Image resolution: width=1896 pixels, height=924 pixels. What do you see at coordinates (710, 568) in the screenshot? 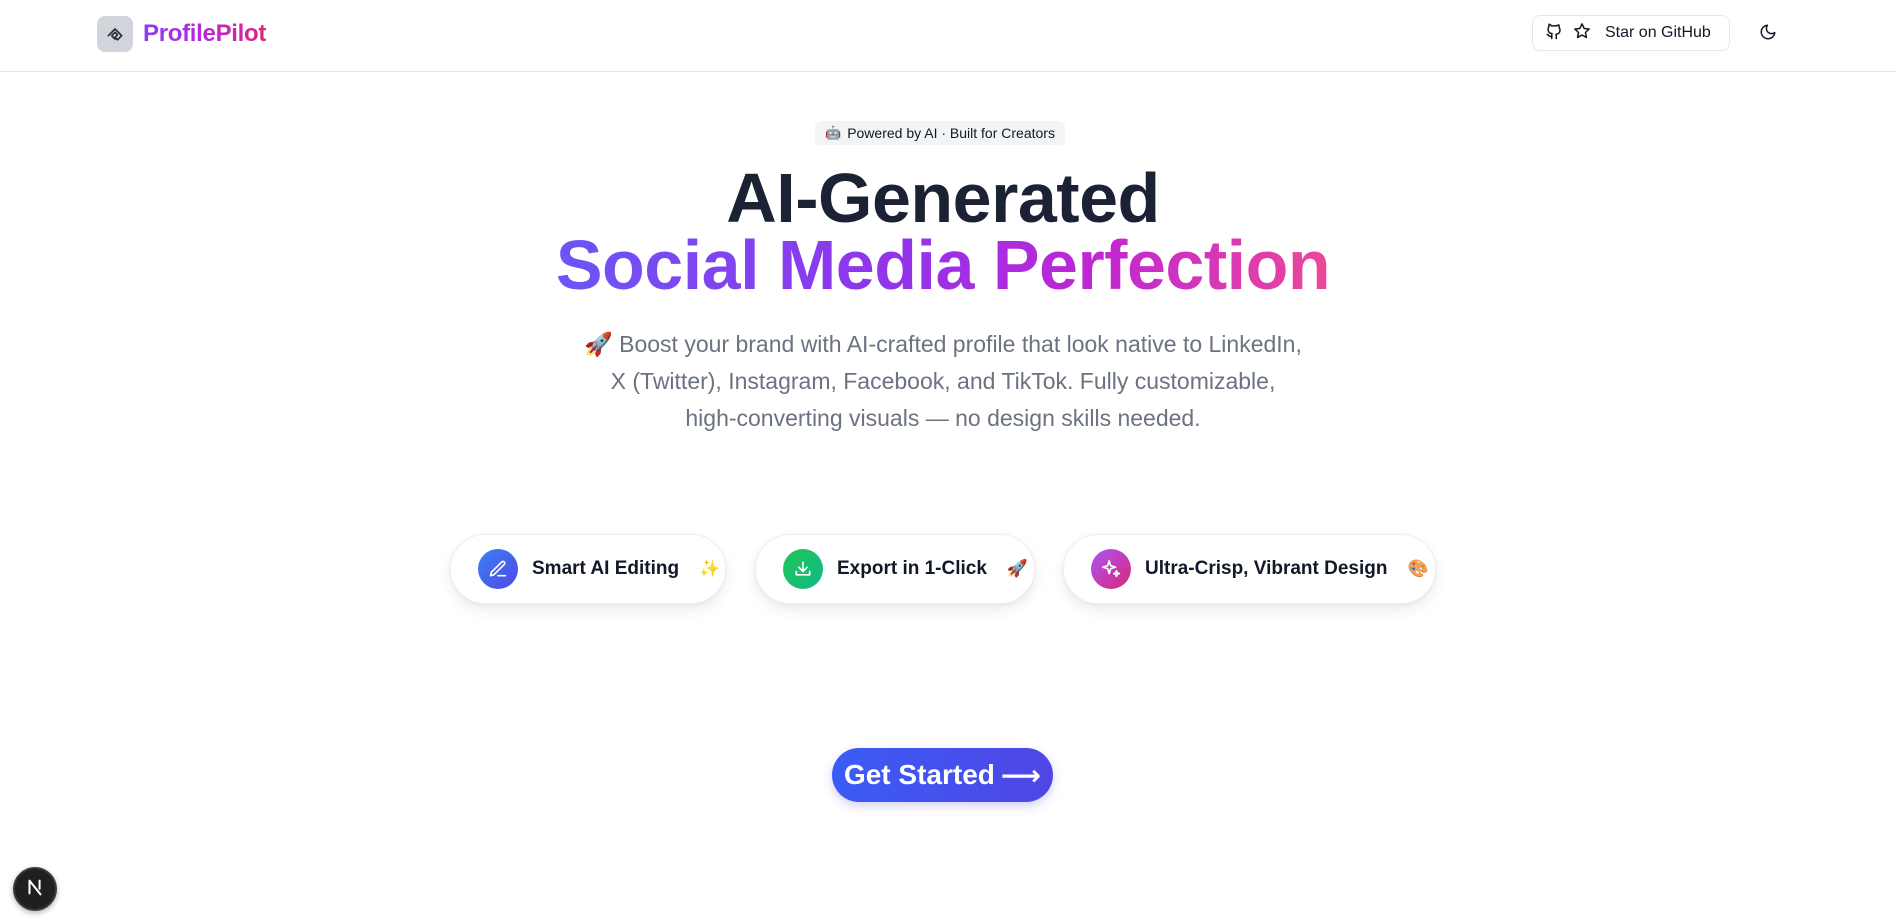
I see `sparkles-emoji: ✨` at bounding box center [710, 568].